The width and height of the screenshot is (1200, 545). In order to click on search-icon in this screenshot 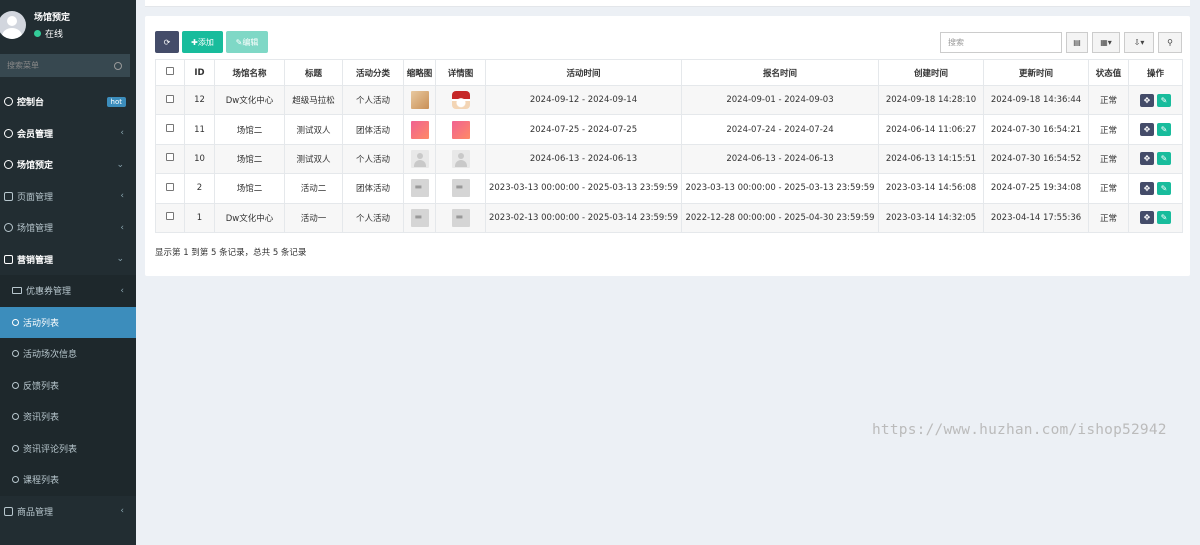, I will do `click(118, 65)`.